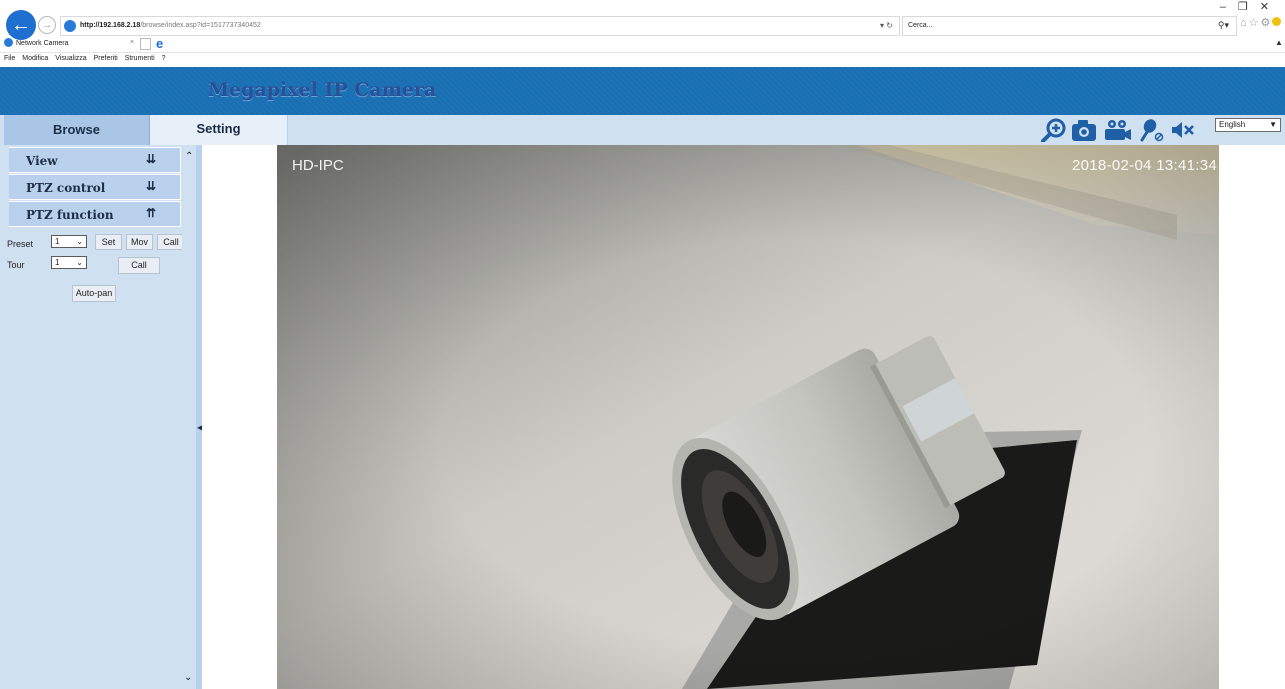  I want to click on section-ptz-control: PTZ control ⇊, so click(95, 187).